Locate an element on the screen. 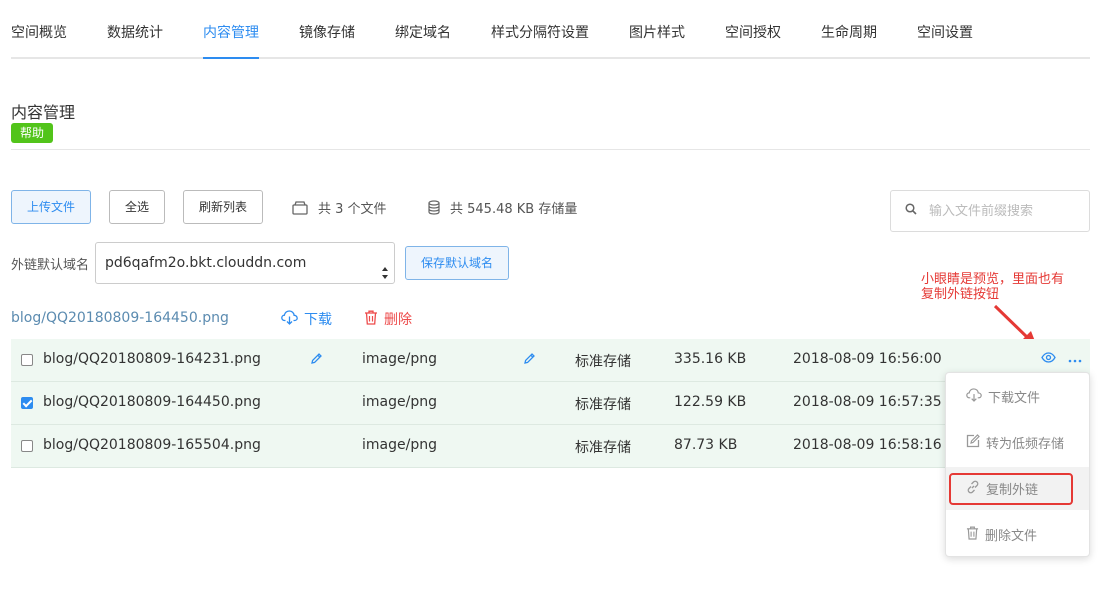 The width and height of the screenshot is (1113, 590). file-count-stat: 共 3 个文件 is located at coordinates (339, 207).